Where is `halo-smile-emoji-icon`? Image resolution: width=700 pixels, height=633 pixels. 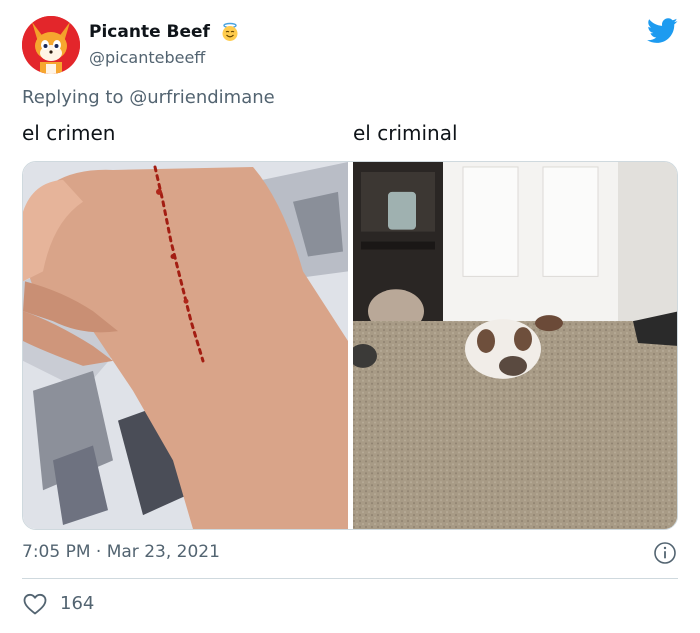
halo-smile-emoji-icon is located at coordinates (230, 31).